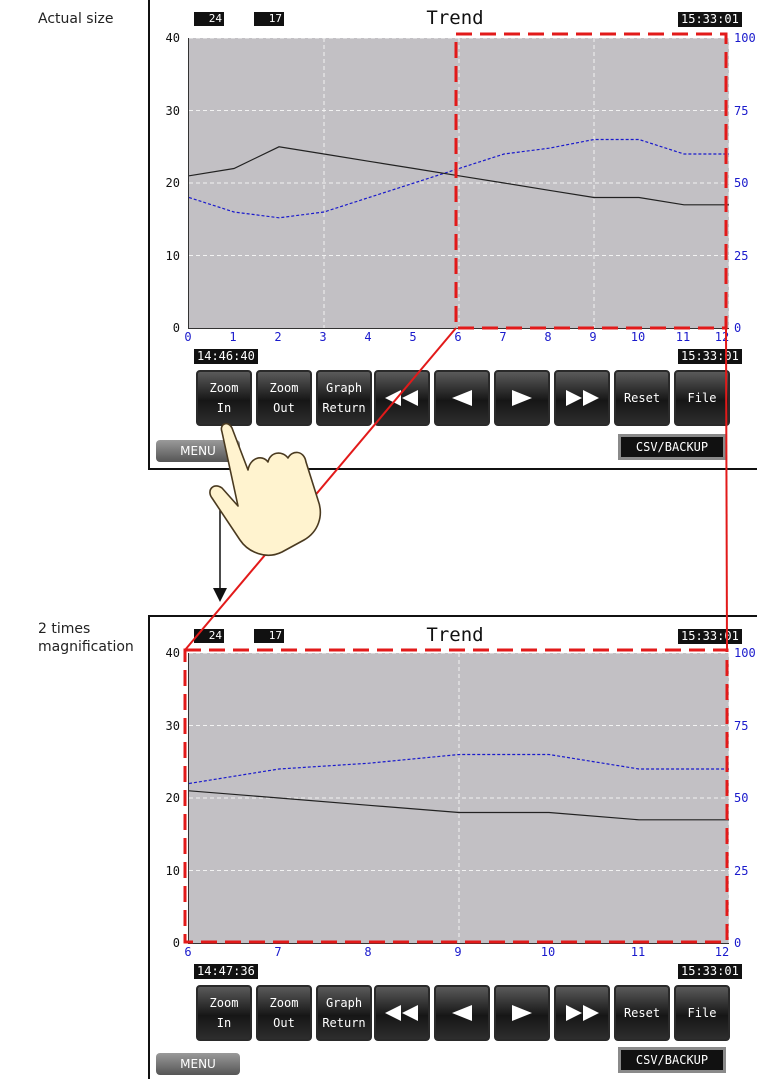 This screenshot has width=757, height=1079. I want to click on x-tick-label: 5, so click(413, 337).